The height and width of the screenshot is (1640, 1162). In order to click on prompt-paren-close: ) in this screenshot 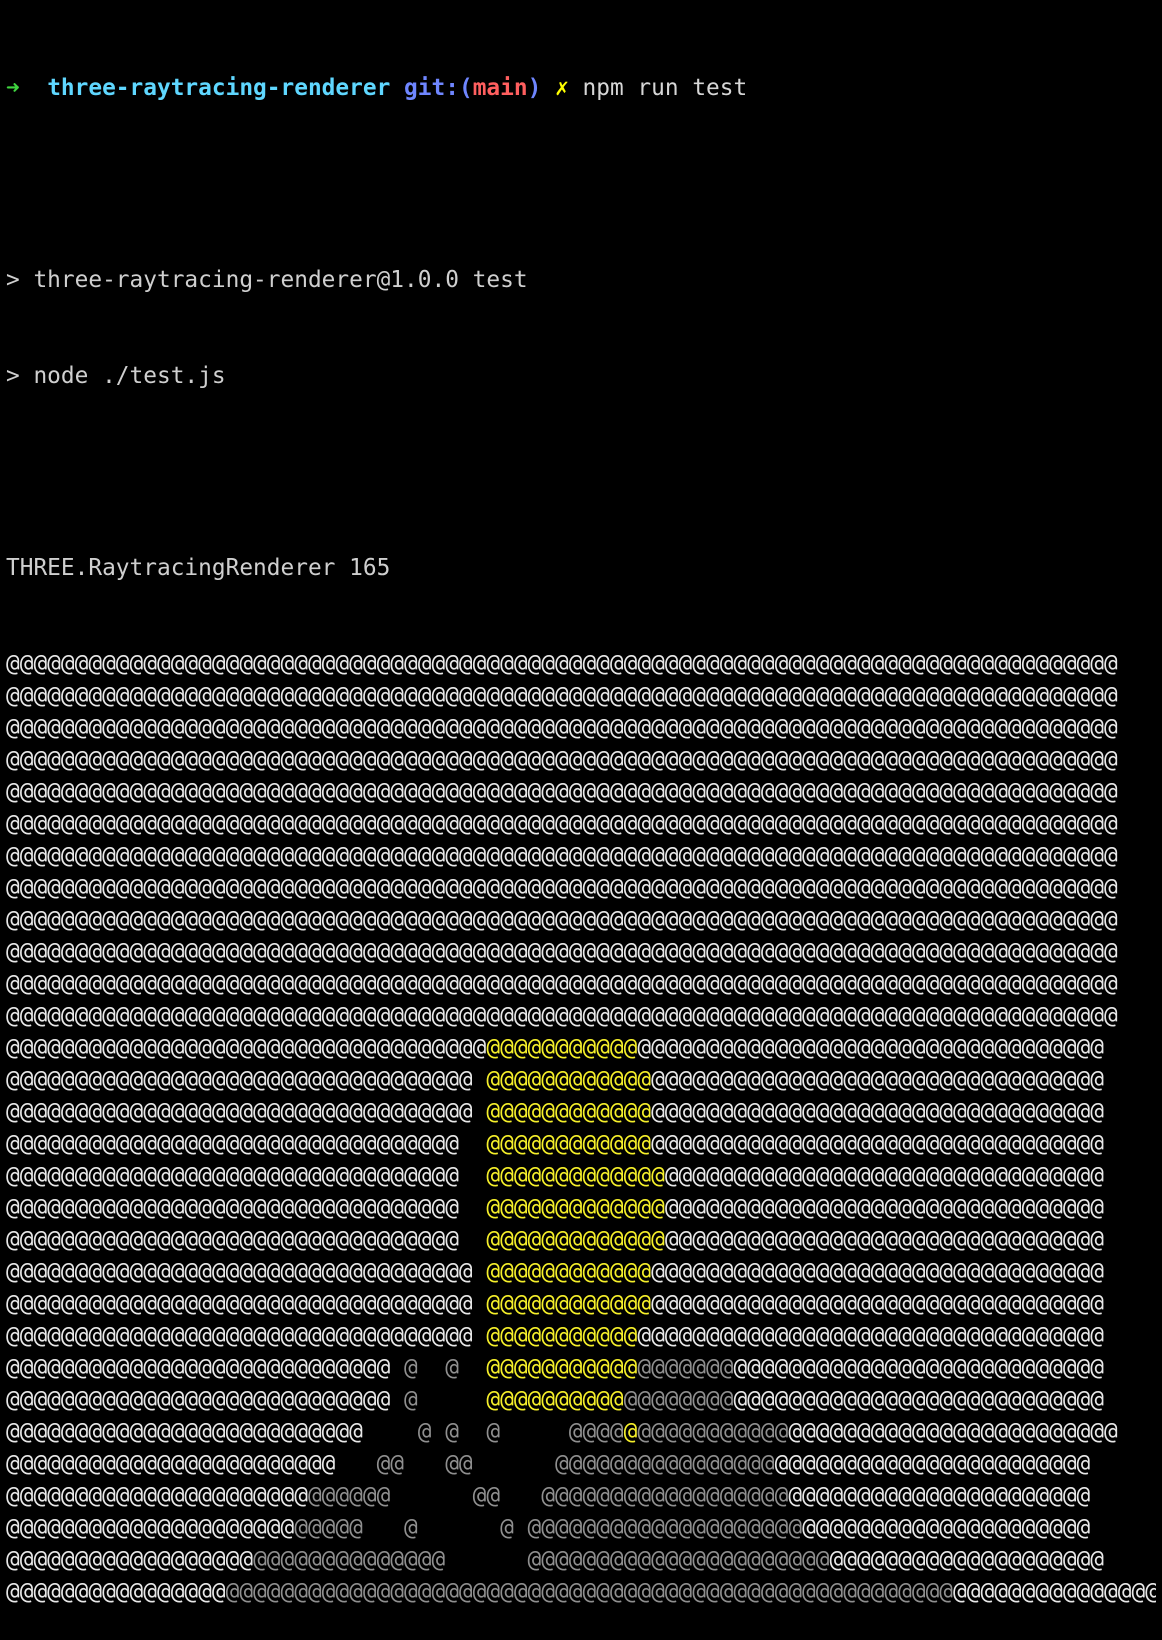, I will do `click(534, 88)`.